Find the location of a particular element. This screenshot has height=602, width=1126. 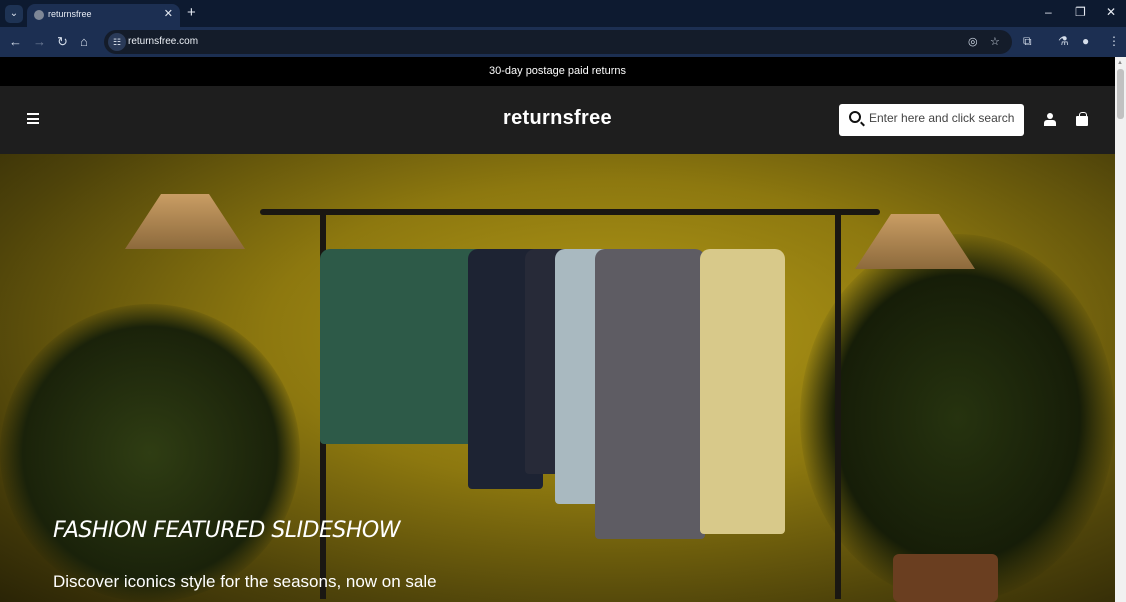

eye-off-icon: ◎ is located at coordinates (973, 41).